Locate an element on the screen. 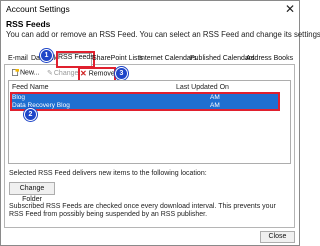  tab-sharepoint-lists: SharePoint Lists is located at coordinates (117, 60).